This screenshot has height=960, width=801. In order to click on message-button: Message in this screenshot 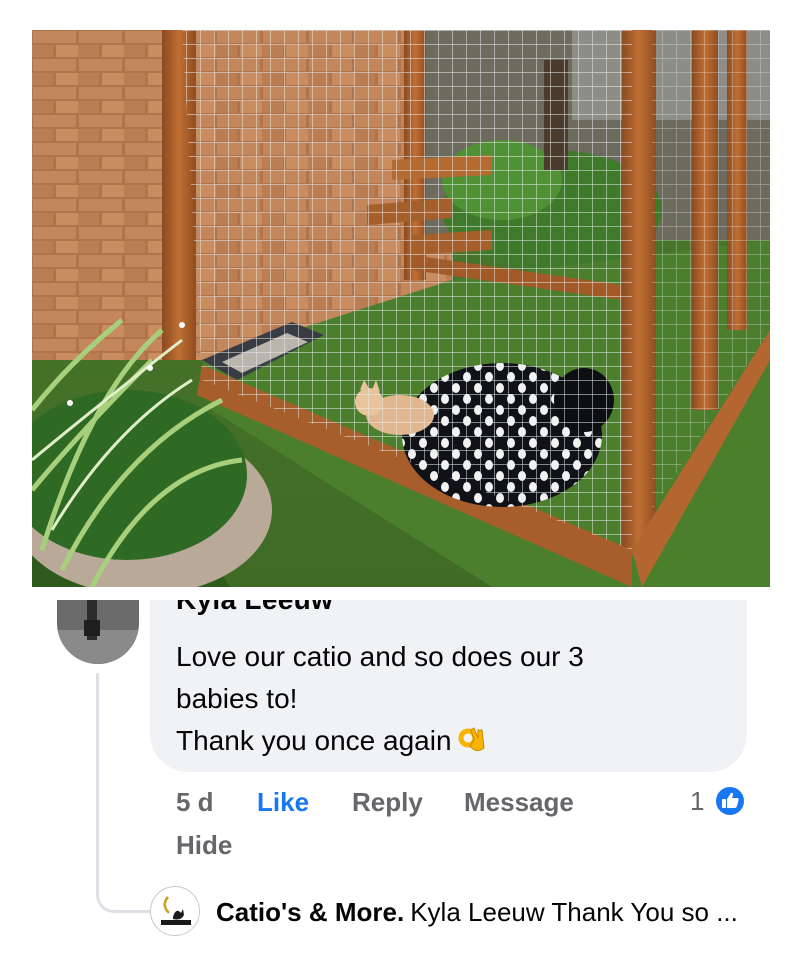, I will do `click(519, 802)`.